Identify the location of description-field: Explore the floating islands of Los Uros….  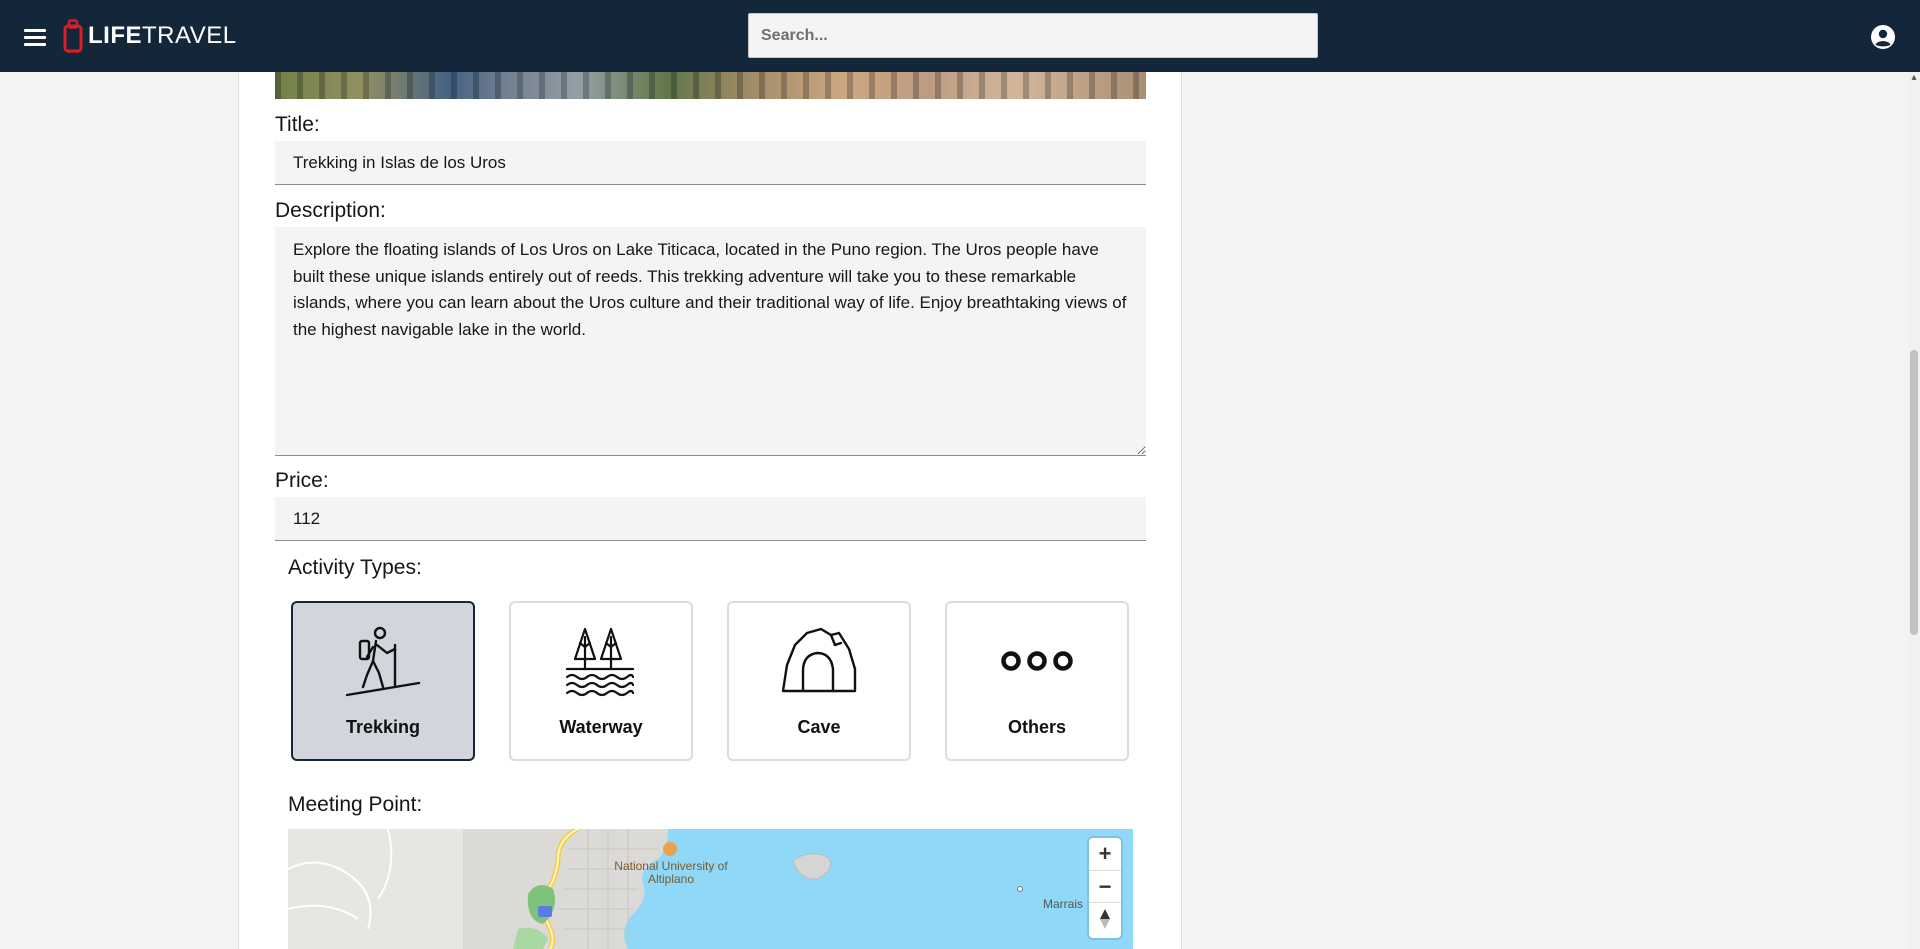
(710, 341).